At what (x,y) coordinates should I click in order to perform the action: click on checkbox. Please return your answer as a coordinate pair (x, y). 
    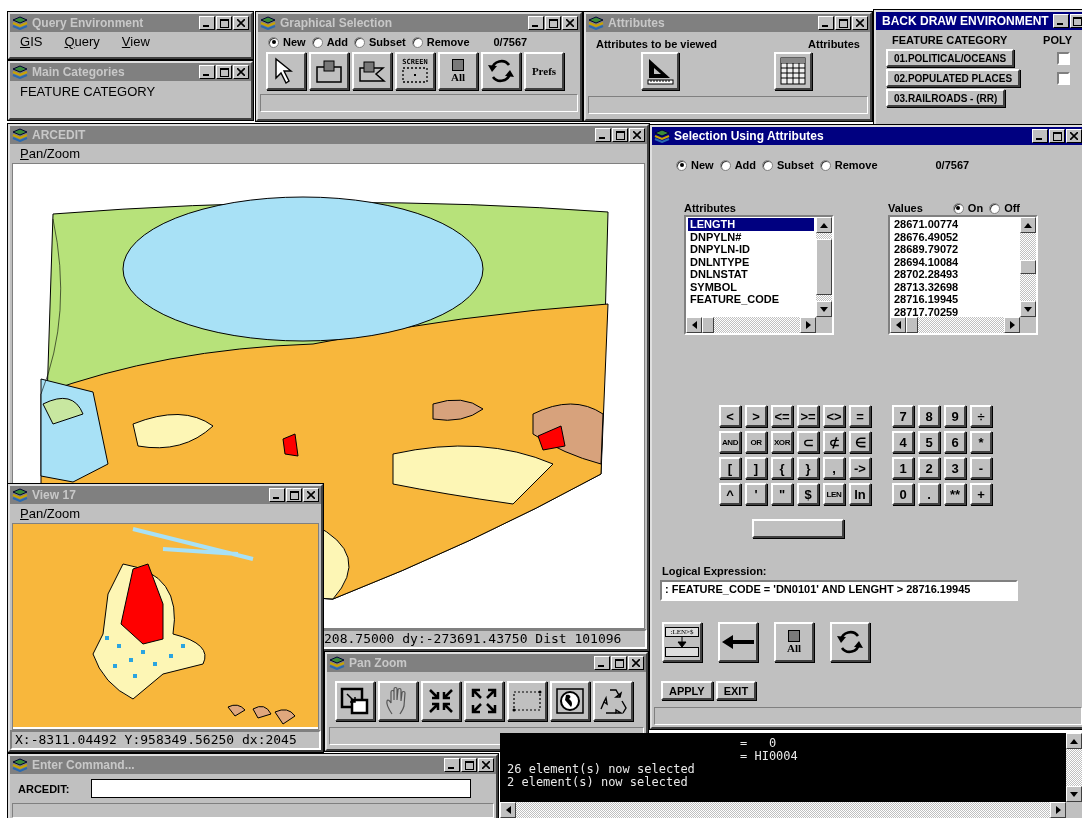
    Looking at the image, I should click on (1063, 78).